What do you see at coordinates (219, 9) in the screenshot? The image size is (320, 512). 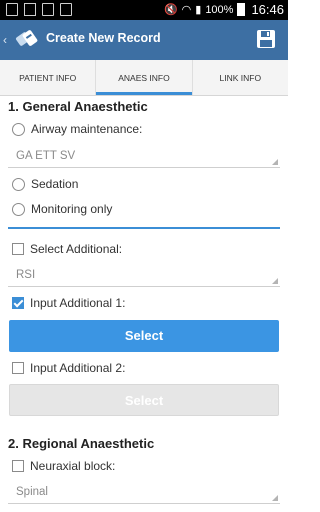 I see `battery-percent: 100%` at bounding box center [219, 9].